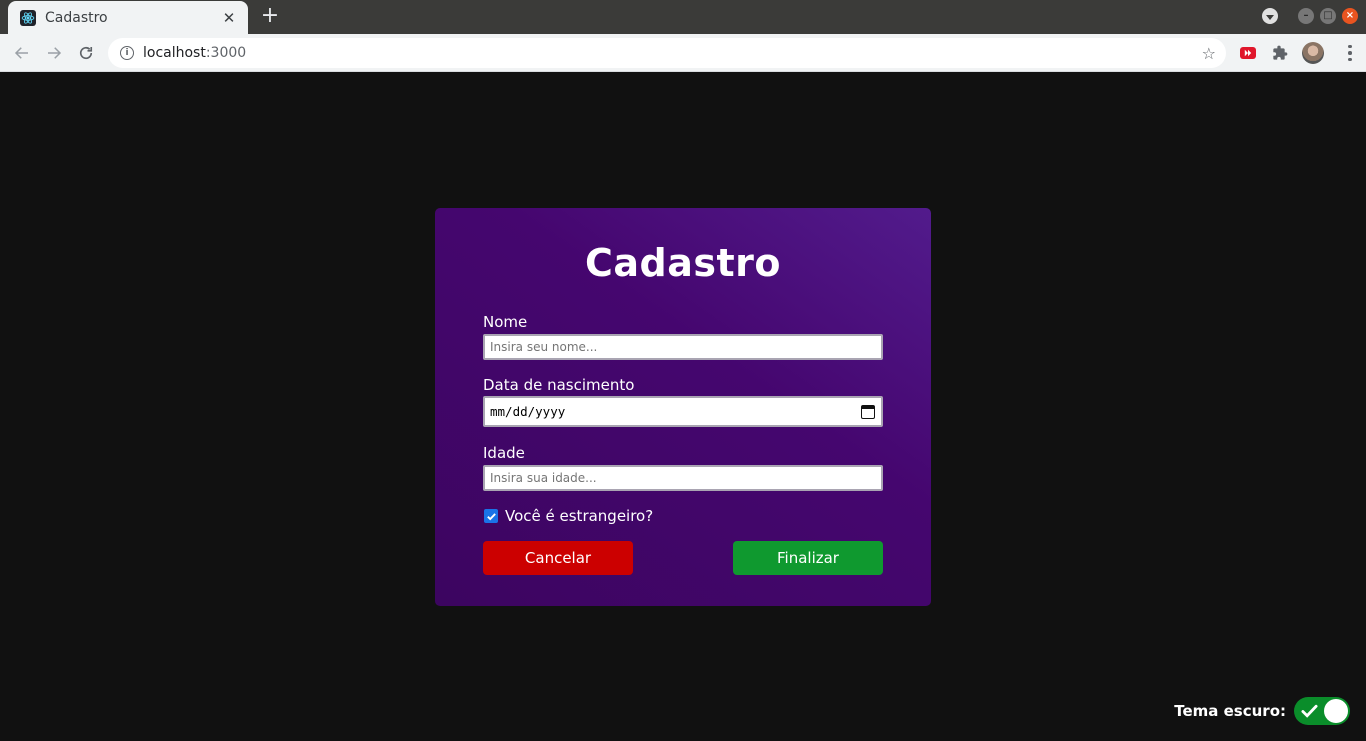  Describe the element at coordinates (868, 411) in the screenshot. I see `calendar-icon` at that location.